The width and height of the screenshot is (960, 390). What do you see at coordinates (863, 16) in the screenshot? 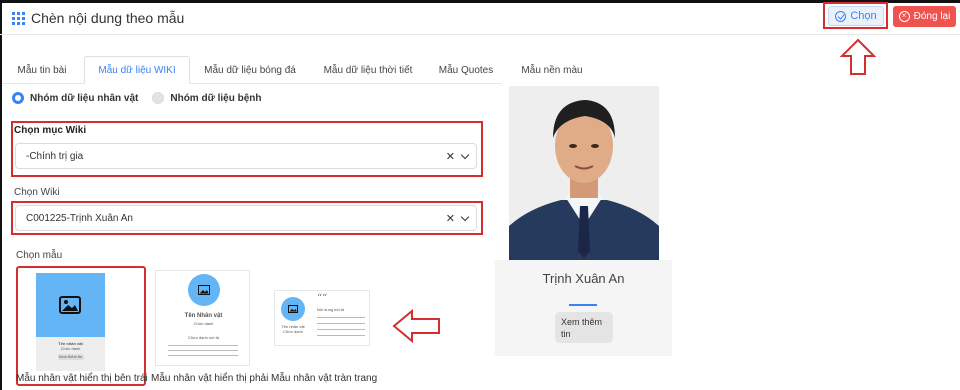
I see `select-button-label: Chọn` at bounding box center [863, 16].